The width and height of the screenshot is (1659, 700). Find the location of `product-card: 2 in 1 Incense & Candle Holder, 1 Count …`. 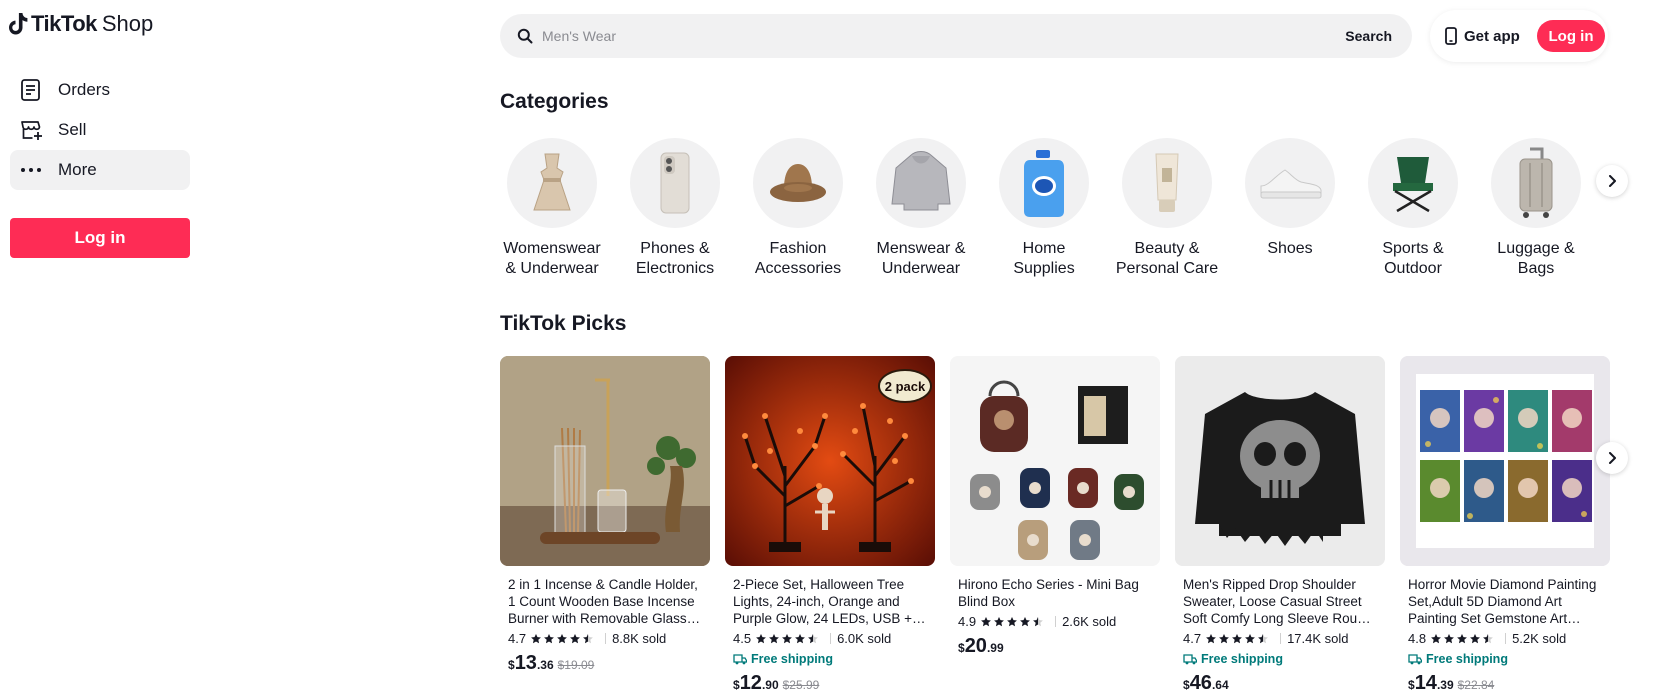

product-card: 2 in 1 Incense & Candle Holder, 1 Count … is located at coordinates (605, 515).